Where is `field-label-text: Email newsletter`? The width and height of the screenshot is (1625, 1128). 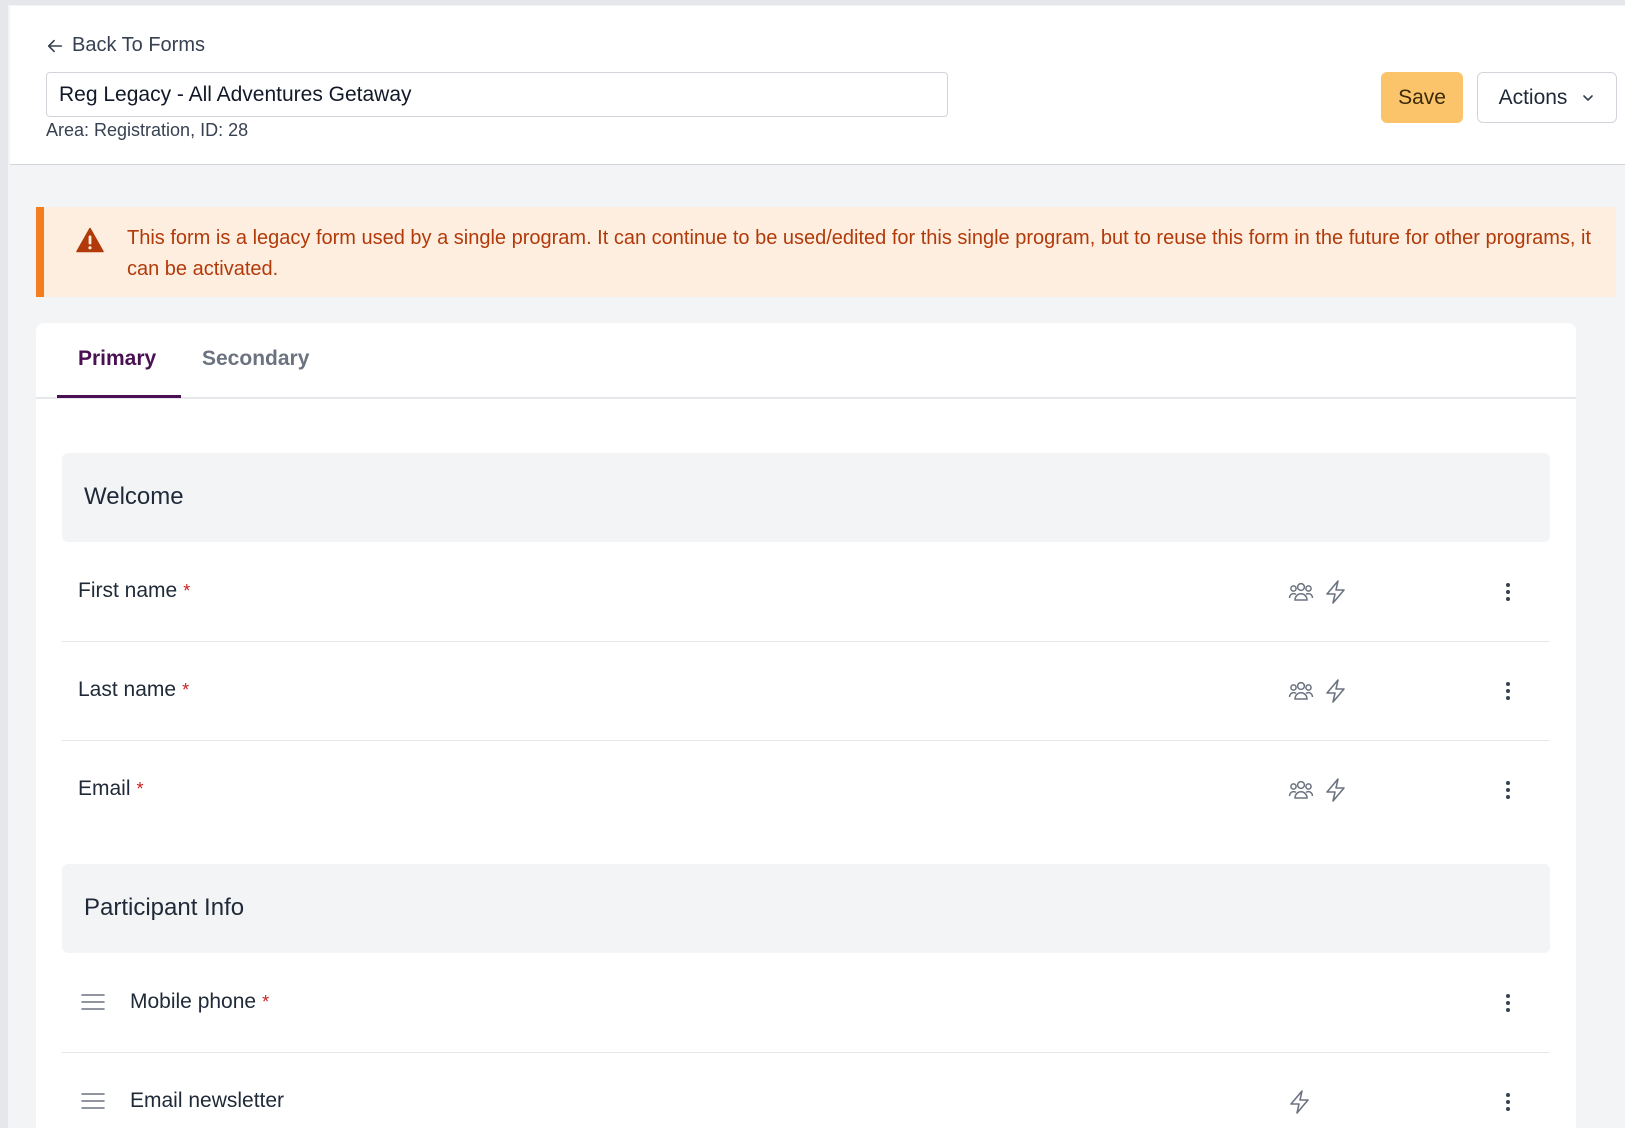 field-label-text: Email newsletter is located at coordinates (207, 1100).